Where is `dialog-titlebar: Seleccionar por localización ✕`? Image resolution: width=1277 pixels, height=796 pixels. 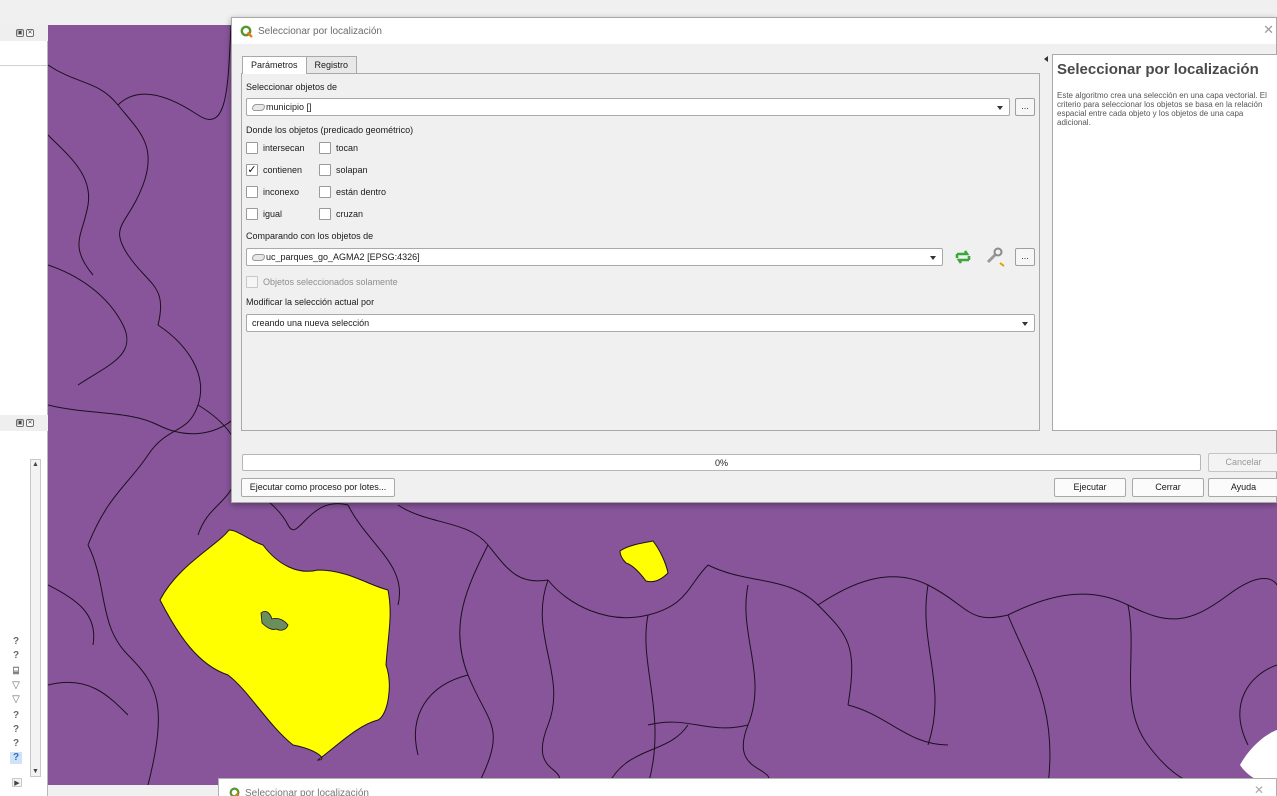
dialog-titlebar: Seleccionar por localización ✕ is located at coordinates (754, 31).